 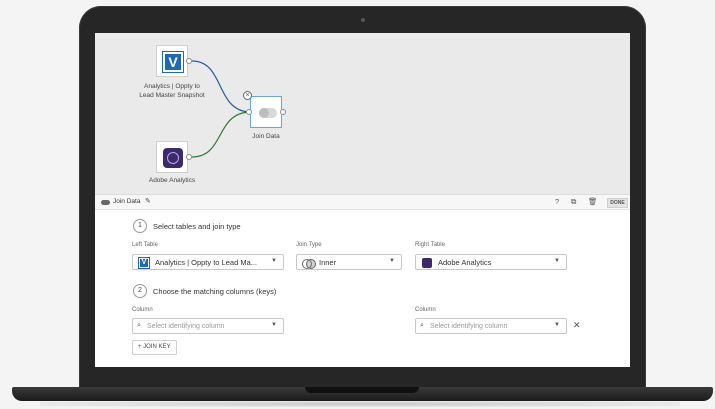 What do you see at coordinates (363, 20) in the screenshot?
I see `camera-dot` at bounding box center [363, 20].